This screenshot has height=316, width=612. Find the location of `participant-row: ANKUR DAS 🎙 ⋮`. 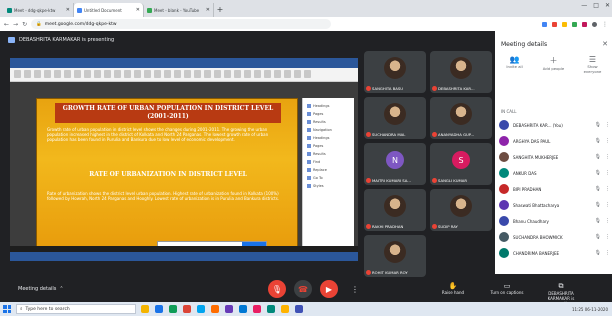

participant-row: ANKUR DAS 🎙 ⋮ is located at coordinates (554, 173).